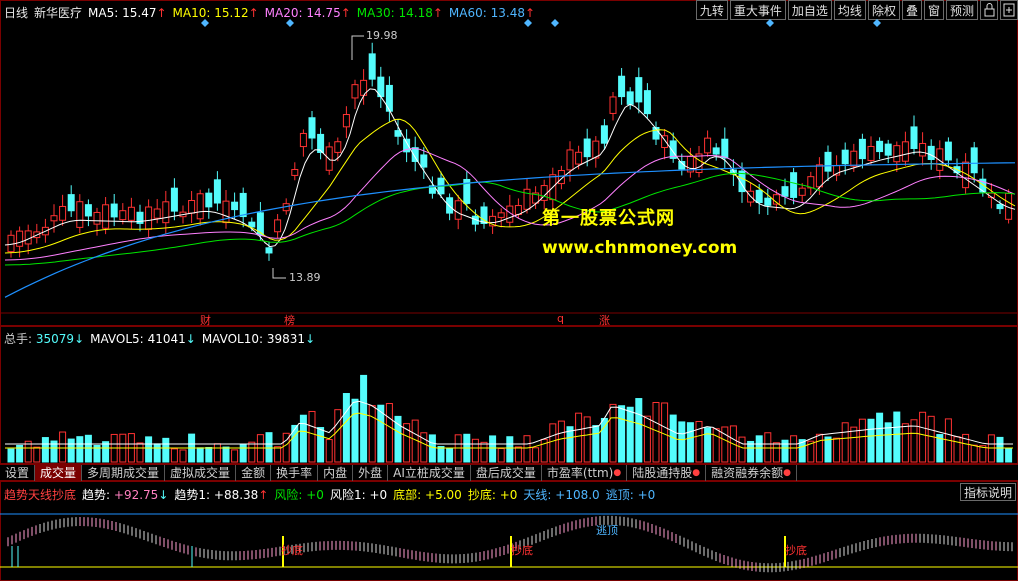  Describe the element at coordinates (124, 473) in the screenshot. I see `tab-multi-period-volume: 多周期成交量` at that location.